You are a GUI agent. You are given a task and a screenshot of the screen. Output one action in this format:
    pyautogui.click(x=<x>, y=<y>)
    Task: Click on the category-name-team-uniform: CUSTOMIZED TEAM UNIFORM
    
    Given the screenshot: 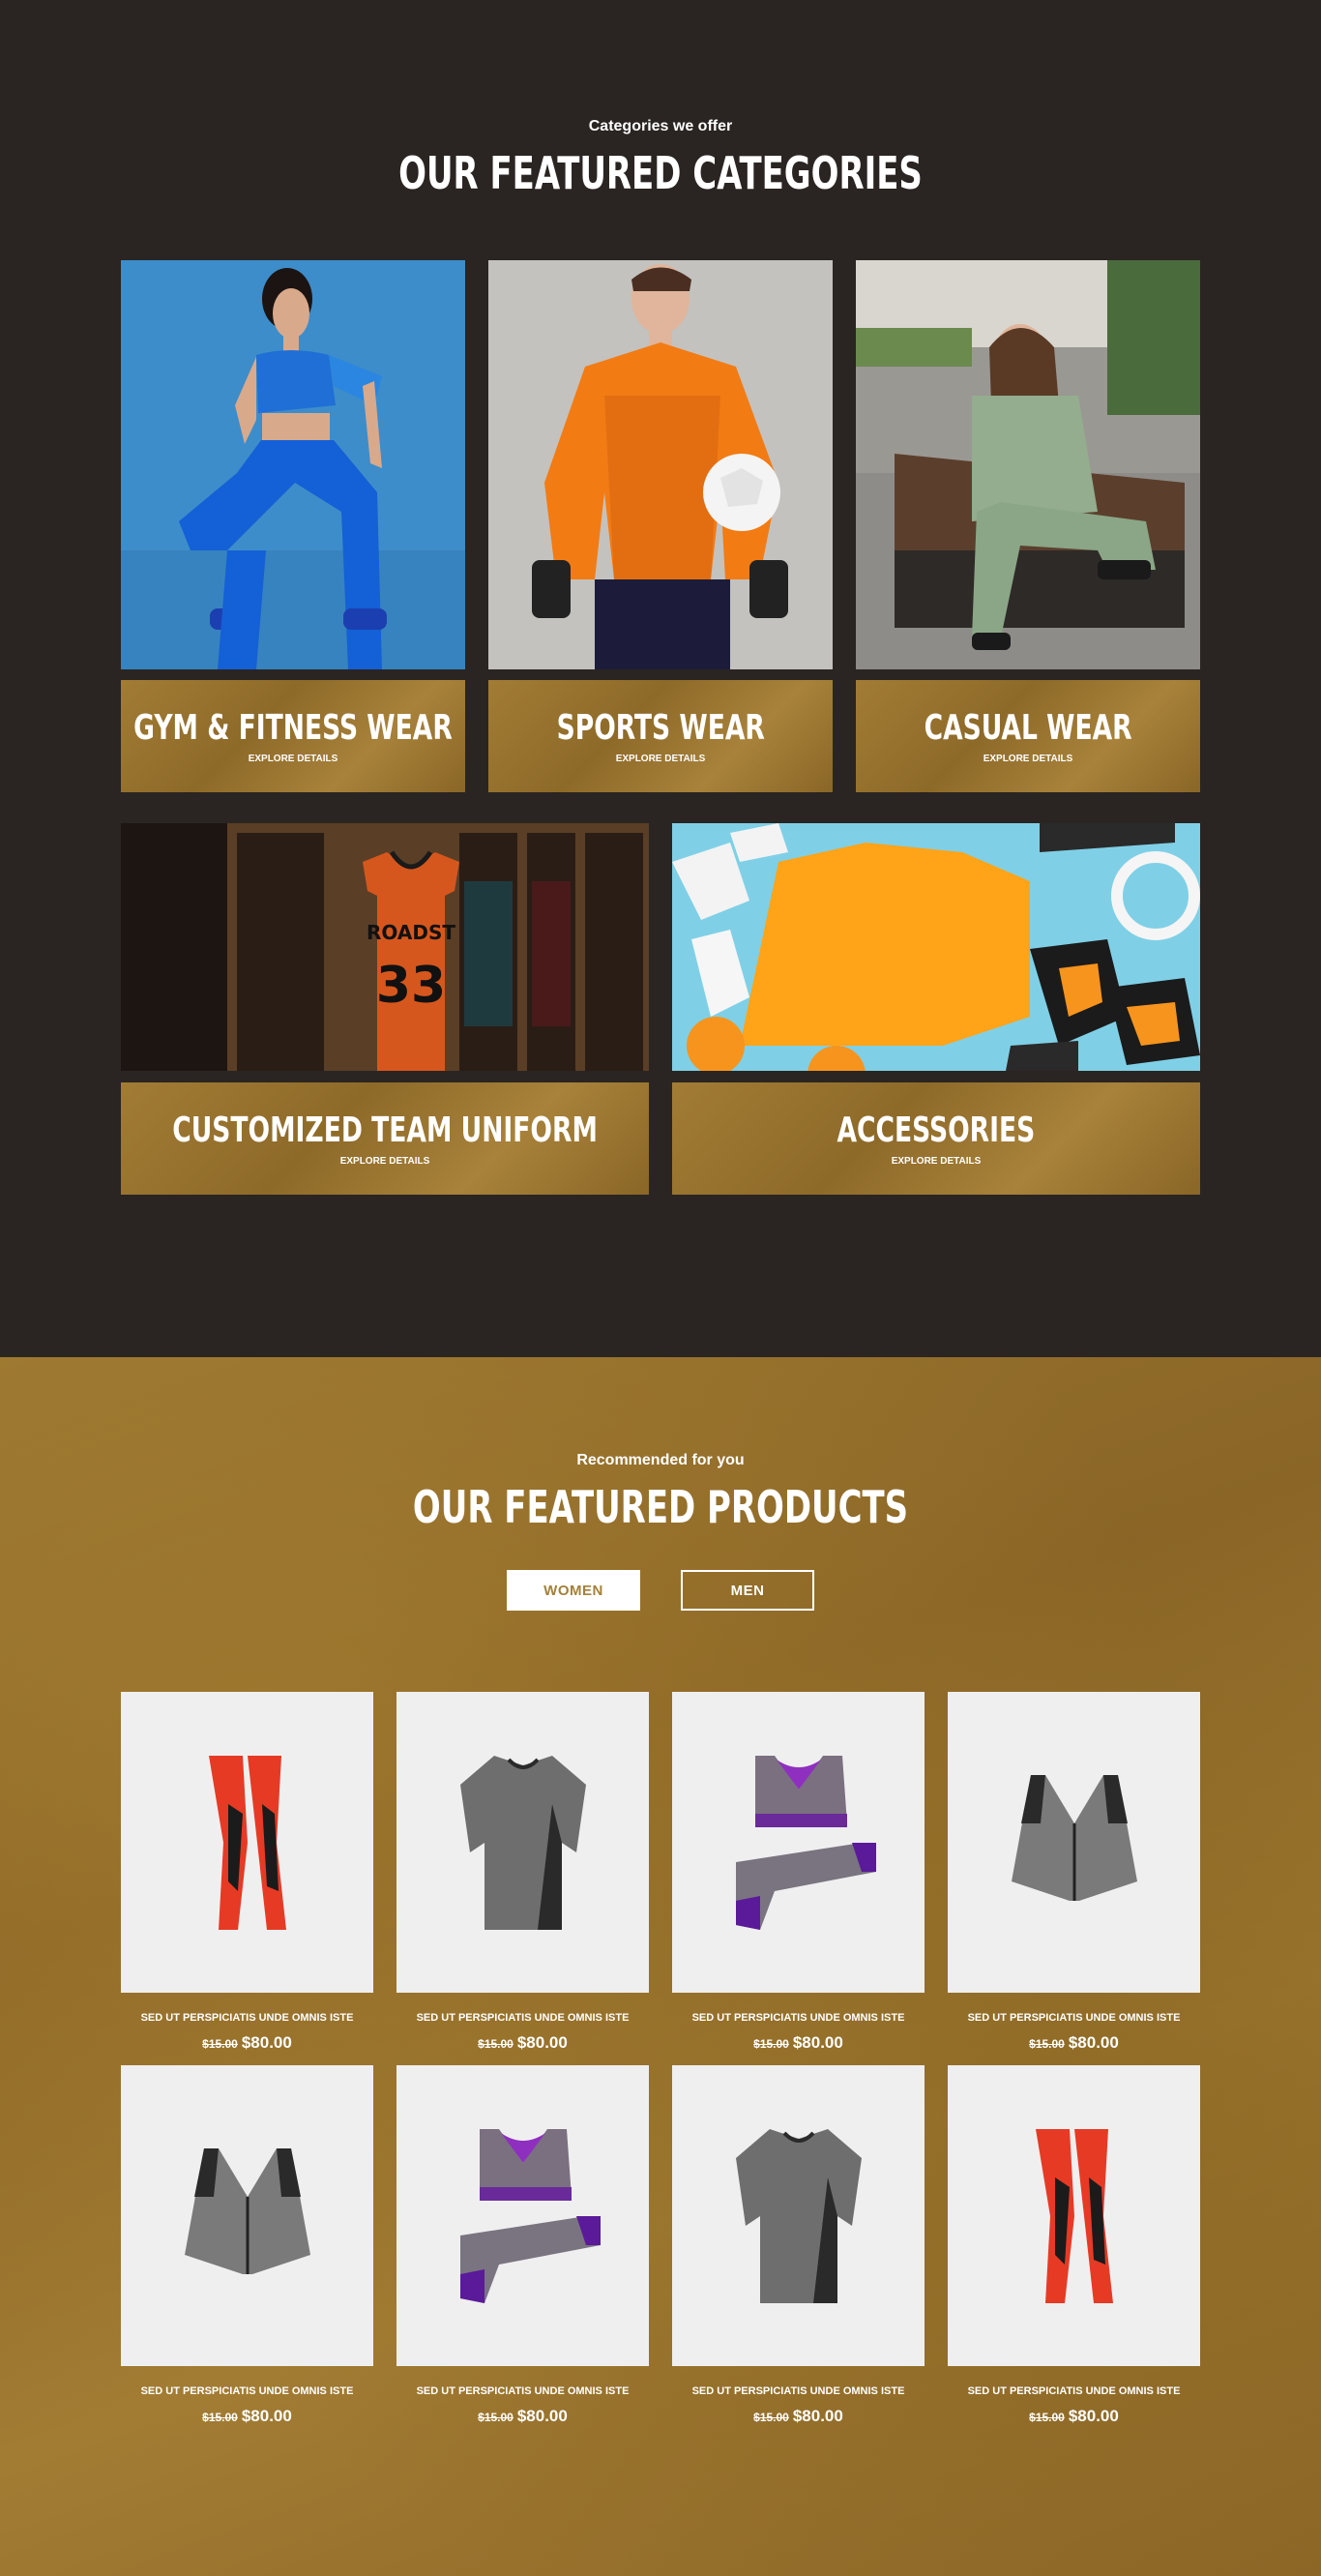 What is the action you would take?
    pyautogui.click(x=385, y=1130)
    